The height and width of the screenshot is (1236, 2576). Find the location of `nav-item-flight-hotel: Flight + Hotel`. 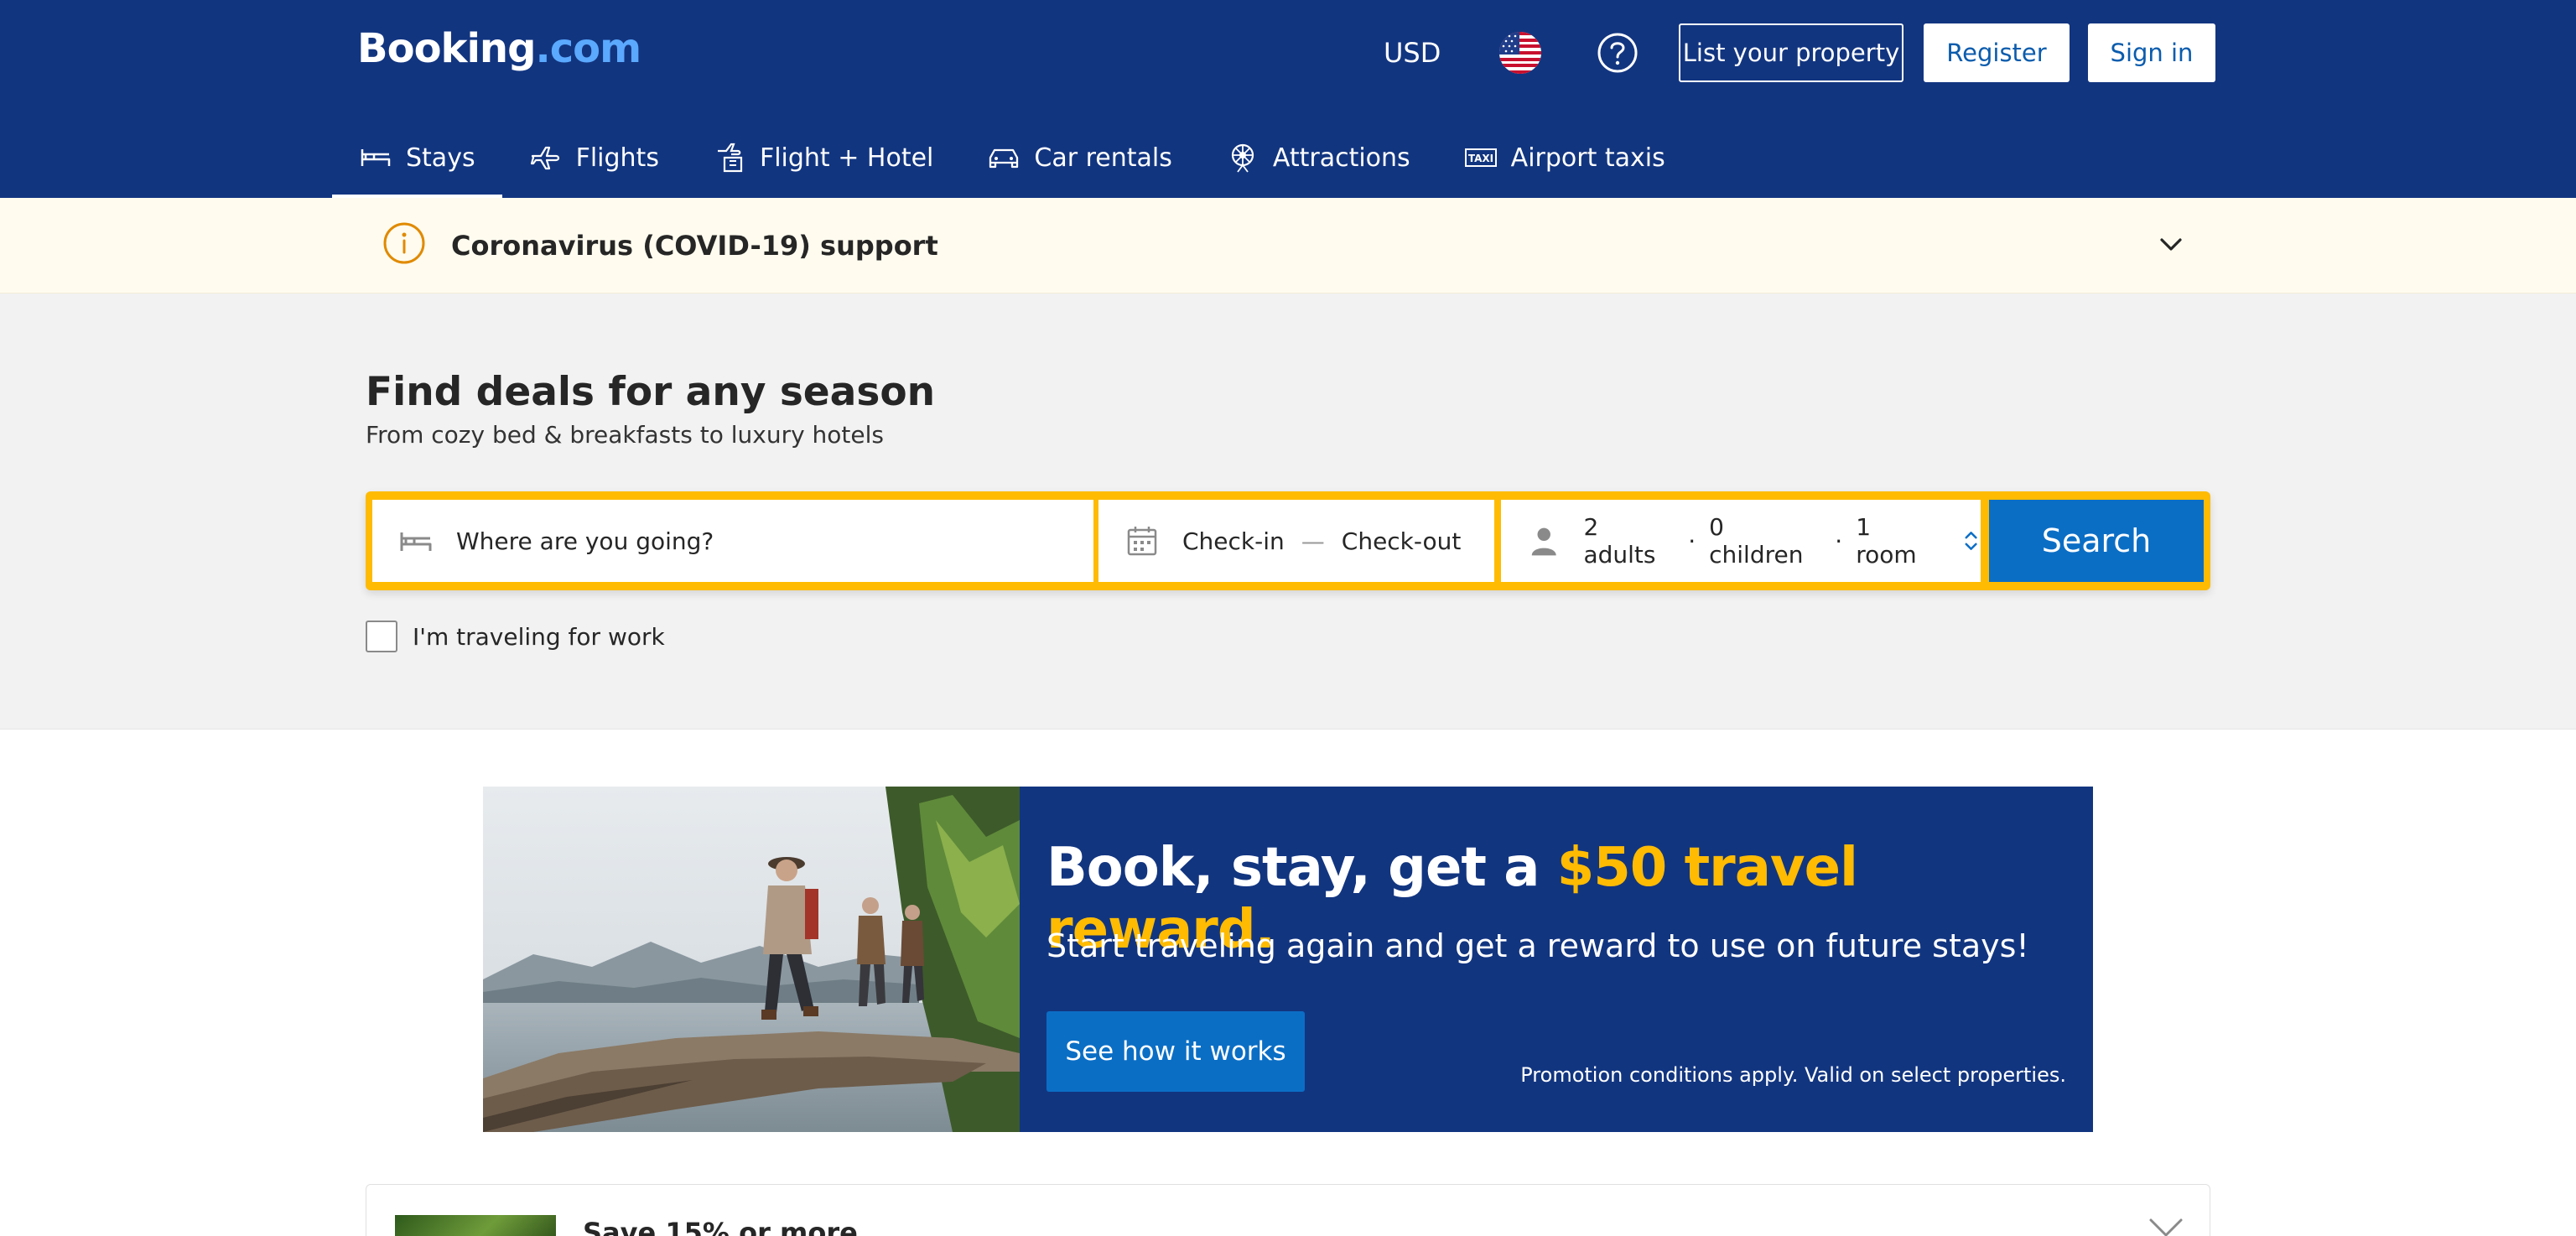

nav-item-flight-hotel: Flight + Hotel is located at coordinates (823, 157).